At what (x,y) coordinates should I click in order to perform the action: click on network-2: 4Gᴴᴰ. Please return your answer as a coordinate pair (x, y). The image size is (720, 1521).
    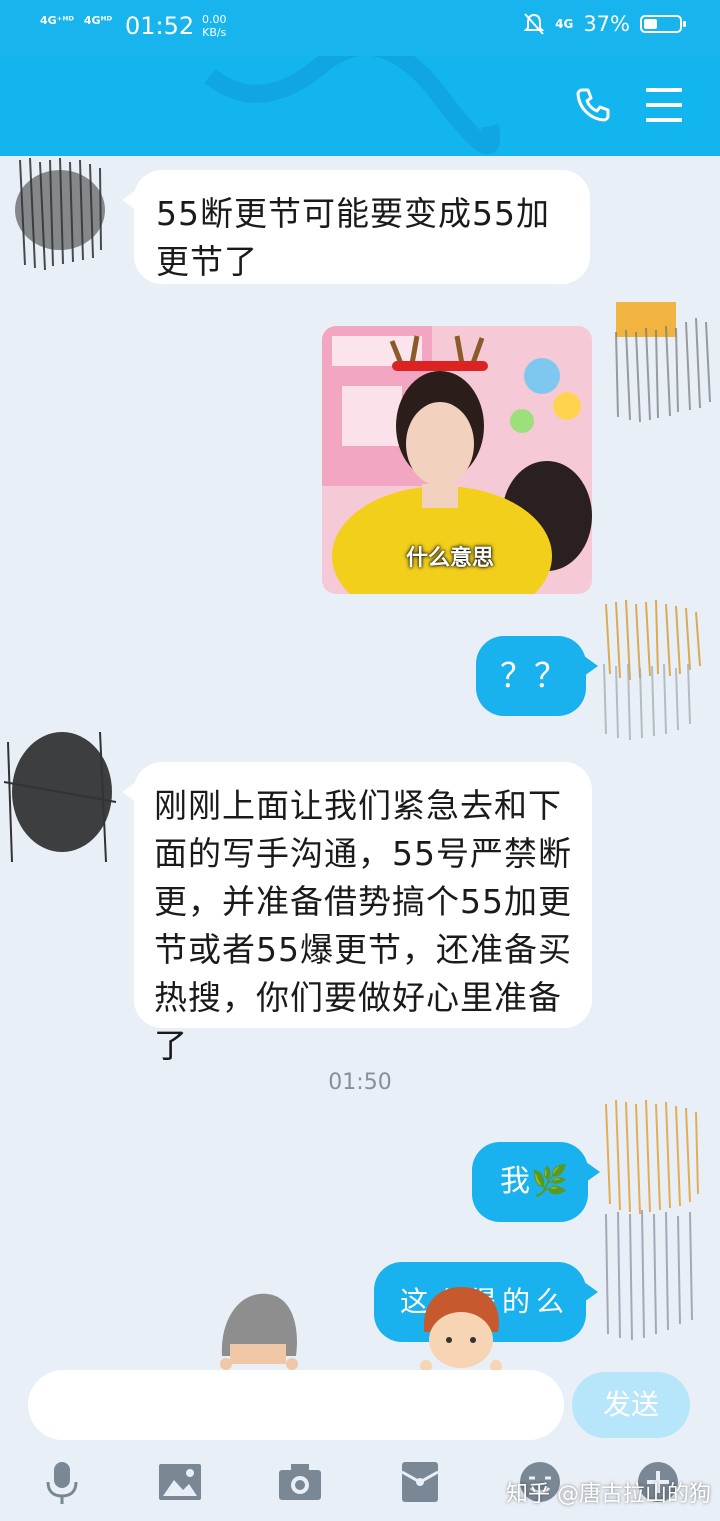
    Looking at the image, I should click on (98, 20).